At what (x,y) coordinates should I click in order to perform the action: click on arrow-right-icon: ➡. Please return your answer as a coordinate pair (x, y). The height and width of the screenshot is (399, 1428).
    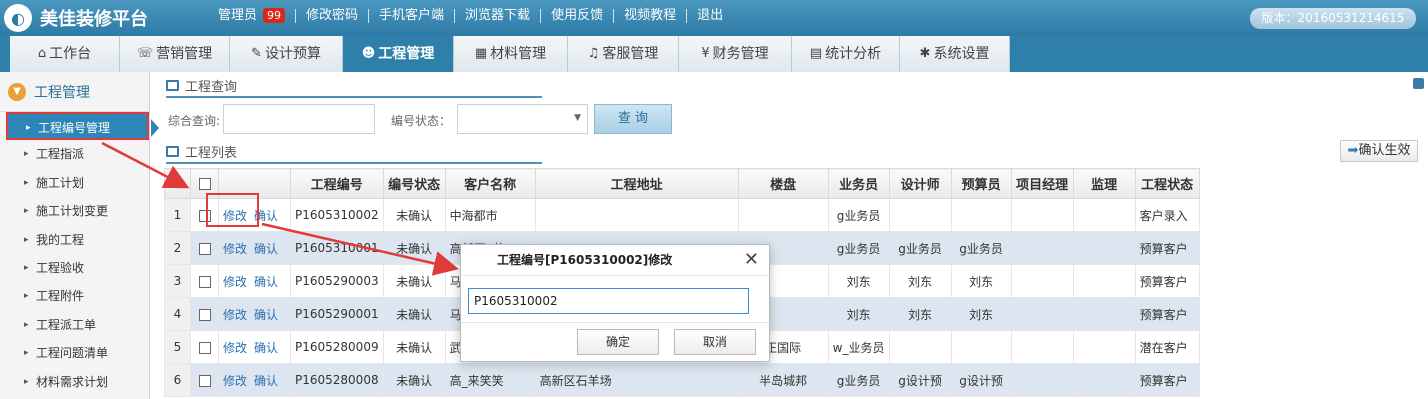
    Looking at the image, I should click on (1353, 150).